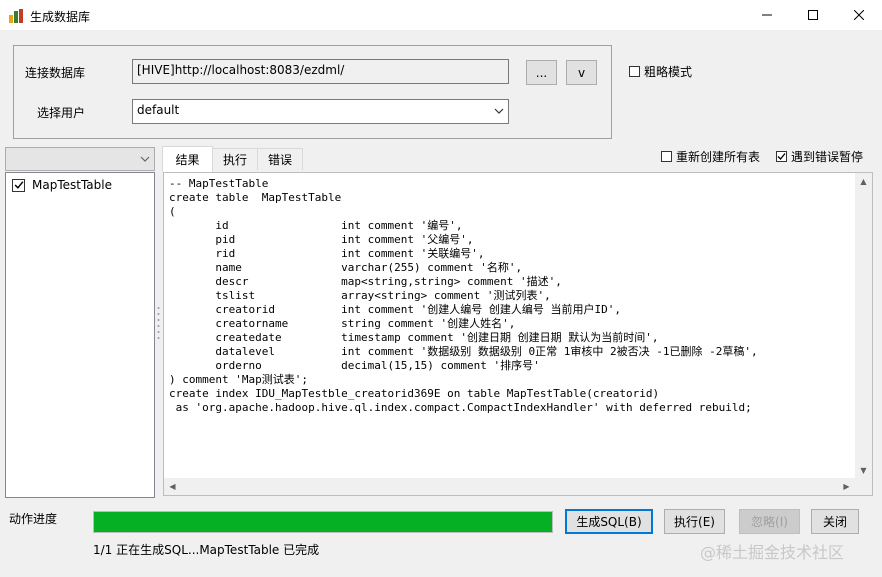 The image size is (882, 577). What do you see at coordinates (172, 486) in the screenshot?
I see `scroll-left-icon: ◀` at bounding box center [172, 486].